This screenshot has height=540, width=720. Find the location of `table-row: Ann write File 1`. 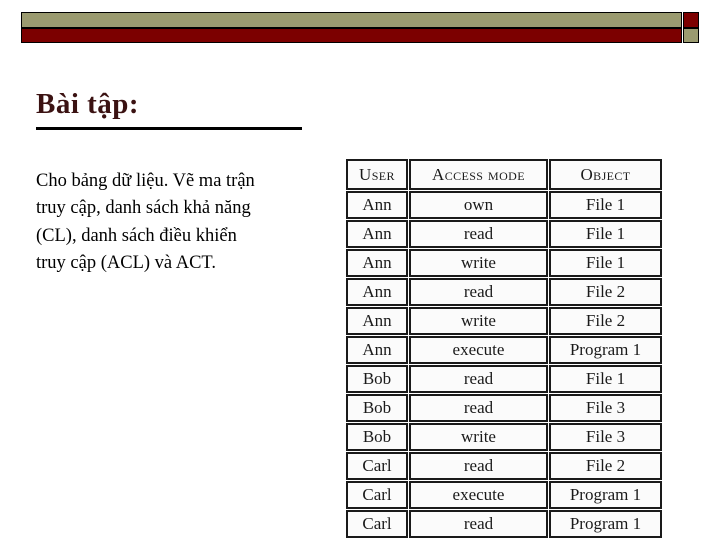

table-row: Ann write File 1 is located at coordinates (504, 263).